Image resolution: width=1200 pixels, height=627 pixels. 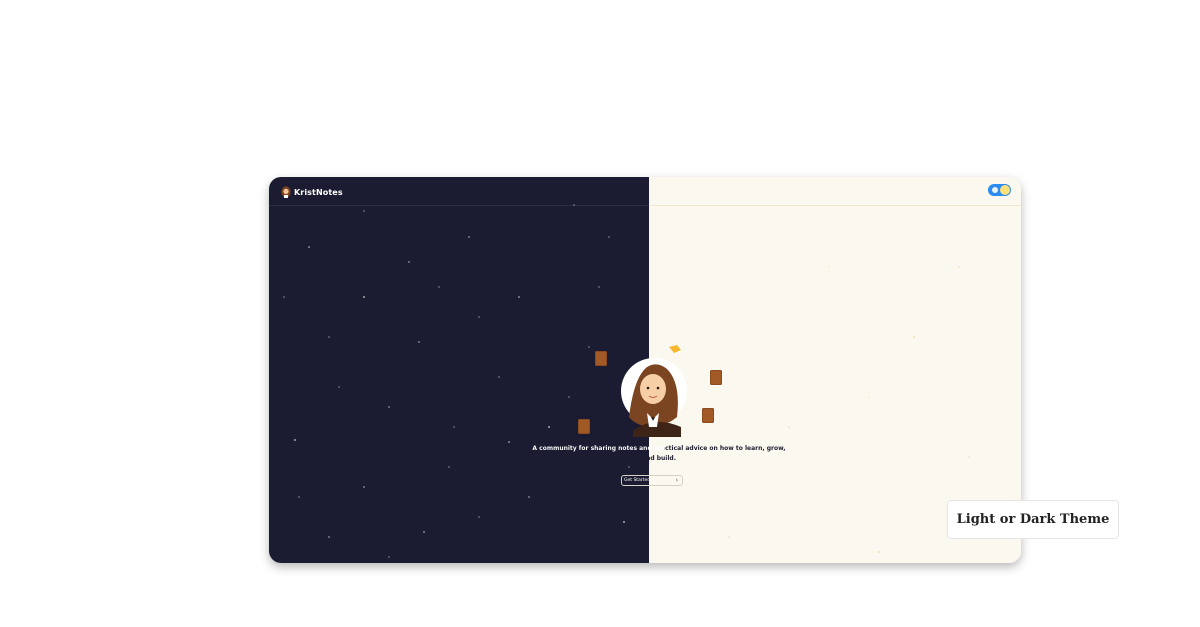 I want to click on sun-icon, so click(x=1005, y=190).